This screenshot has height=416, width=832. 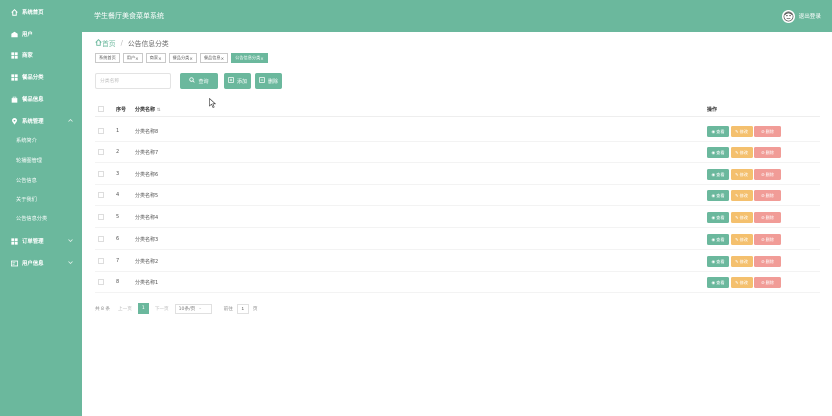 I want to click on header-name: 分类名称 ⇅, so click(x=148, y=109).